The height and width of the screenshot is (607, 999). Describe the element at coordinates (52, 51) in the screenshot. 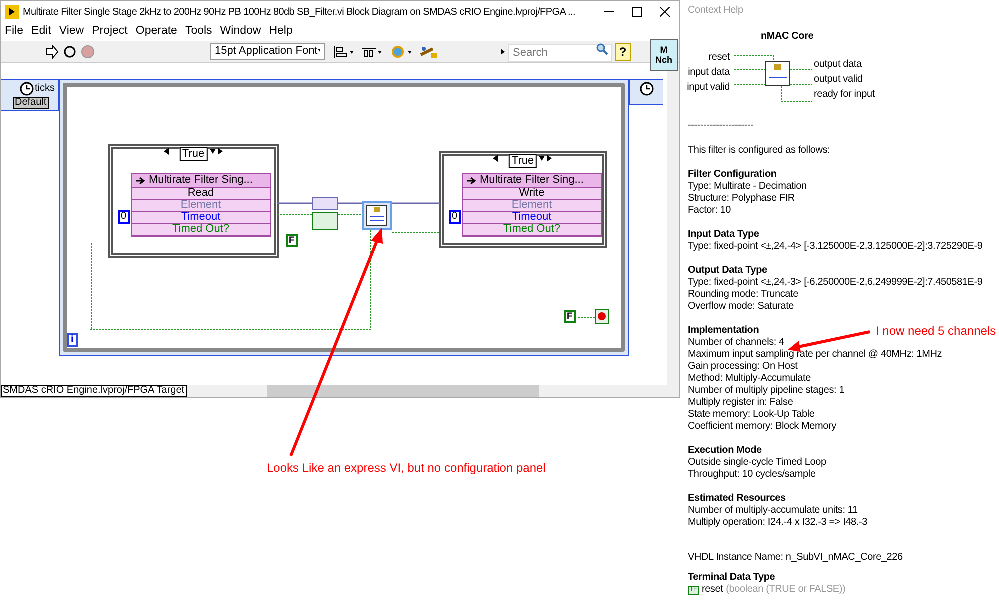

I see `run-arrow-icon` at that location.